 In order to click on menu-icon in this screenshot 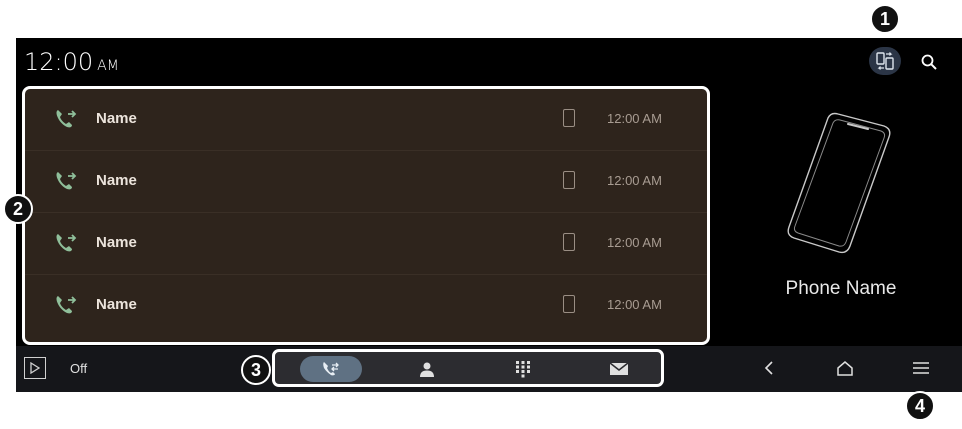, I will do `click(921, 368)`.